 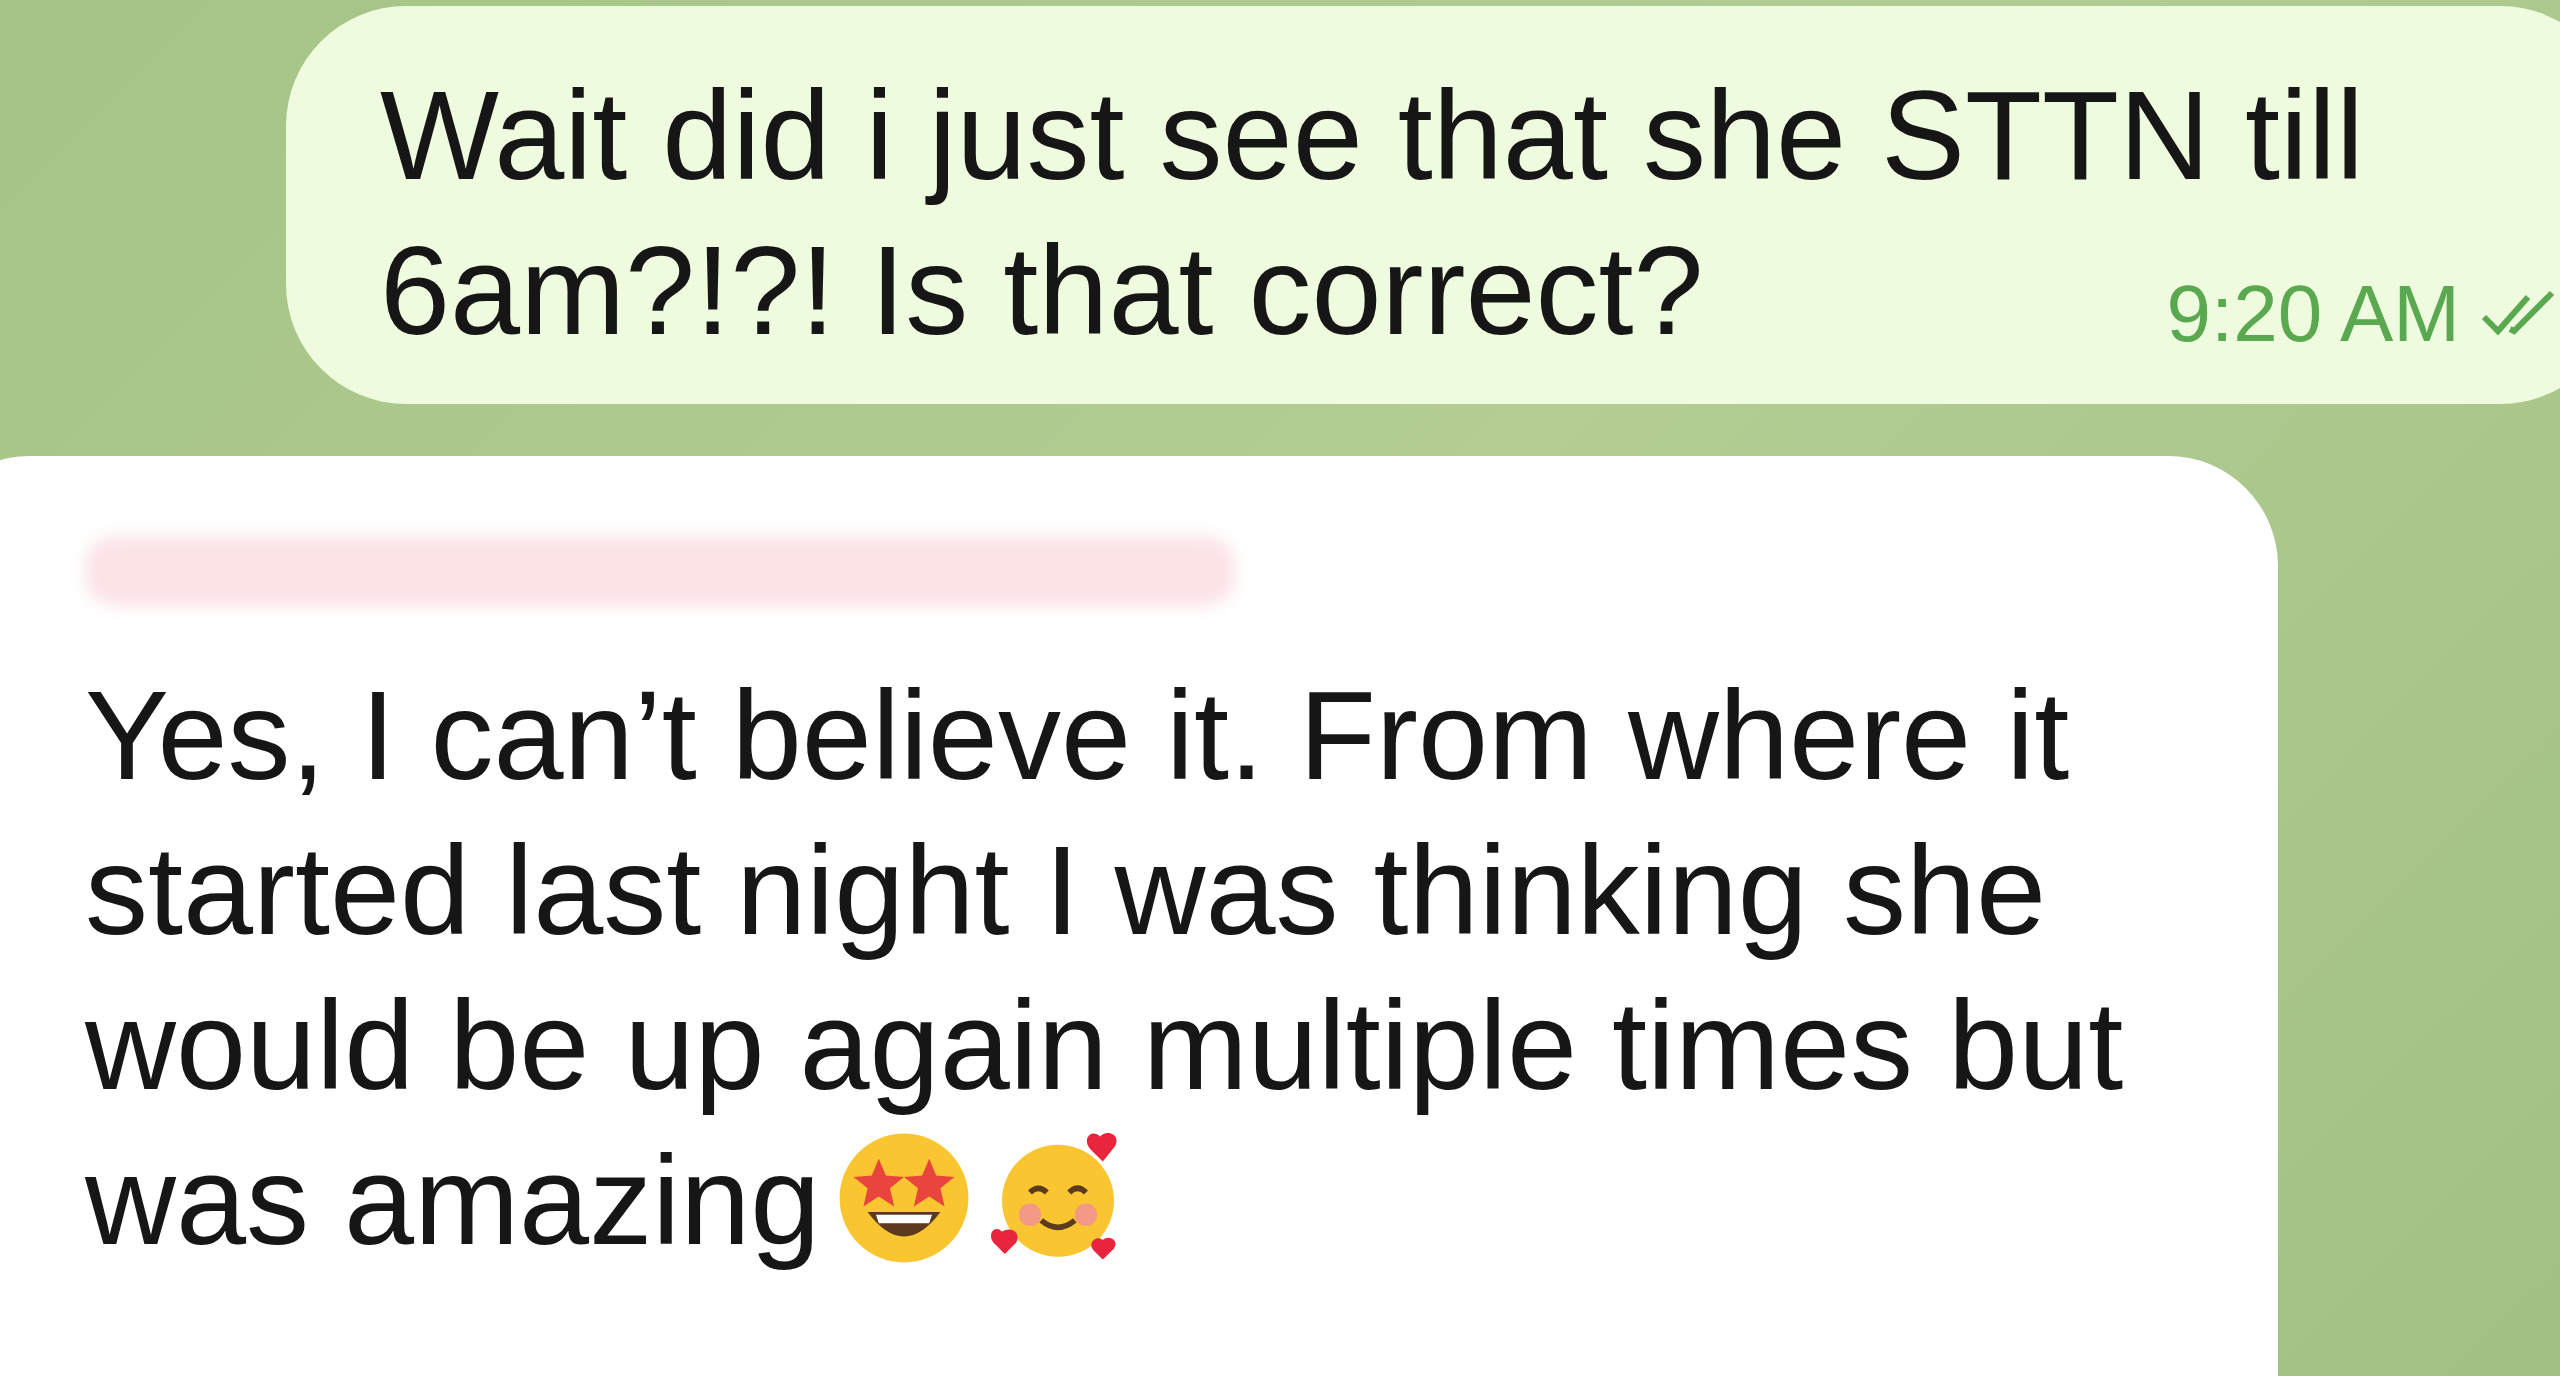 I want to click on message-time: 9:20 AM, so click(x=2313, y=314).